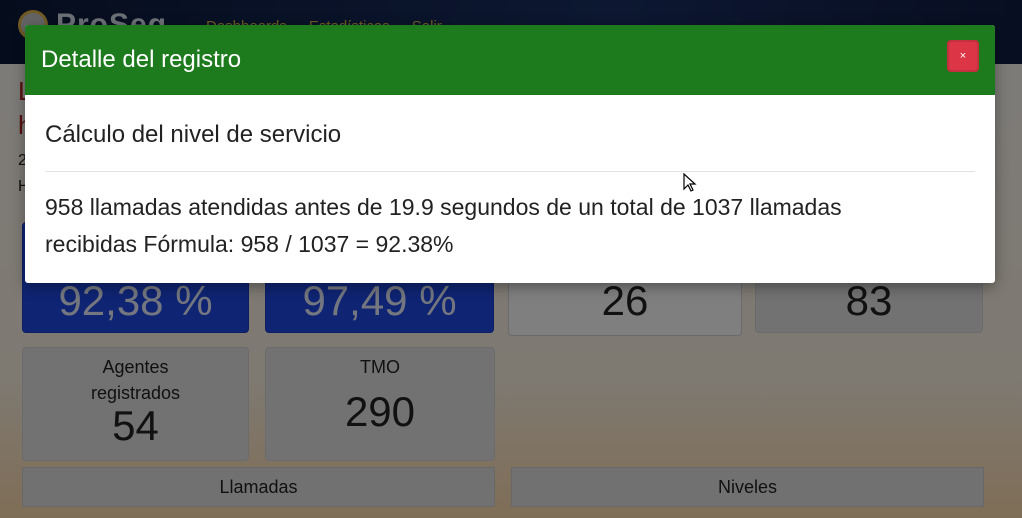  I want to click on modal-title: Detalle del registro, so click(141, 59).